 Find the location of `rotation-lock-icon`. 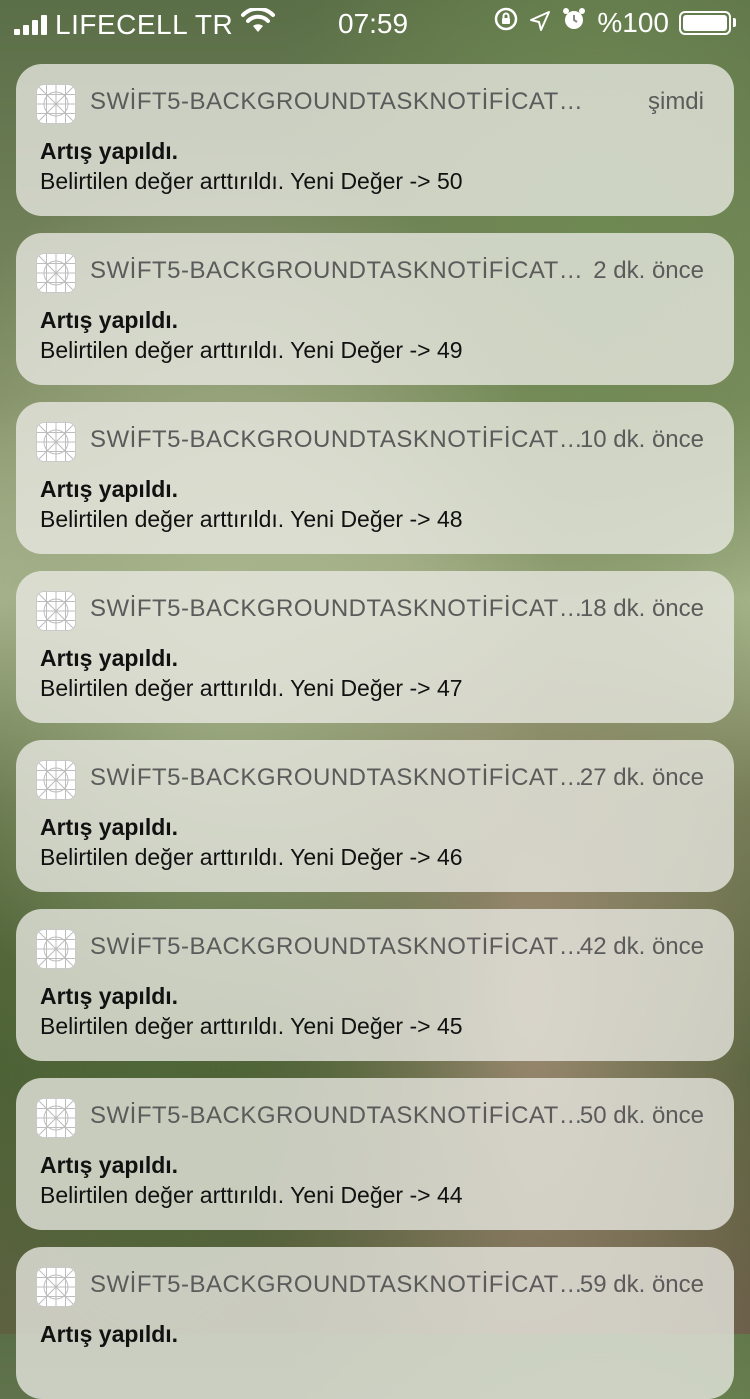

rotation-lock-icon is located at coordinates (506, 22).